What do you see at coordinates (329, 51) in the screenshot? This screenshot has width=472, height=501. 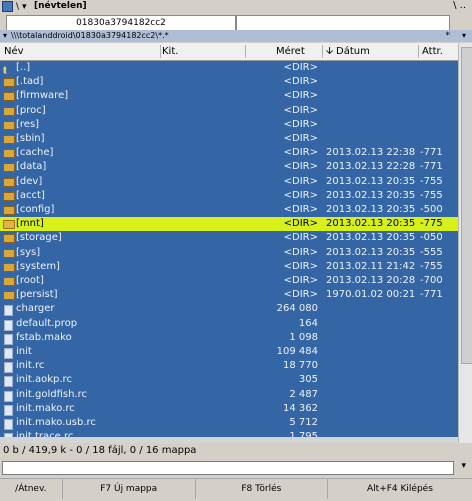 I see `sort-desc-icon: 🡫` at bounding box center [329, 51].